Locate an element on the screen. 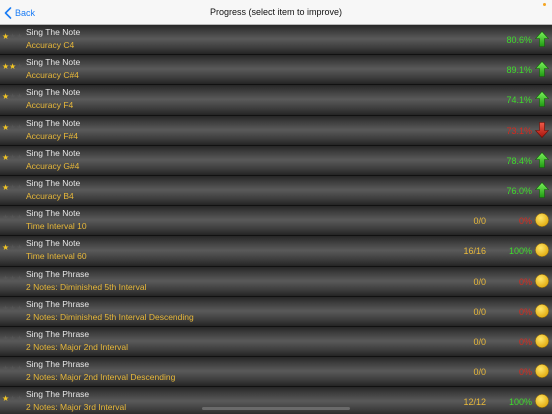 This screenshot has width=552, height=414. item-subtitle: 2 Notes: Major 3rd Interval is located at coordinates (76, 407).